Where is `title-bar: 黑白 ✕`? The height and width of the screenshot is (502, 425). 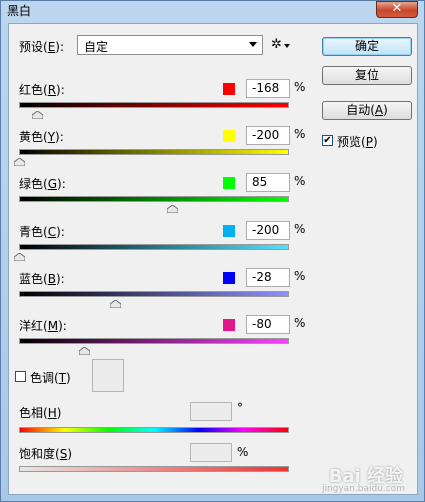
title-bar: 黑白 ✕ is located at coordinates (212, 10).